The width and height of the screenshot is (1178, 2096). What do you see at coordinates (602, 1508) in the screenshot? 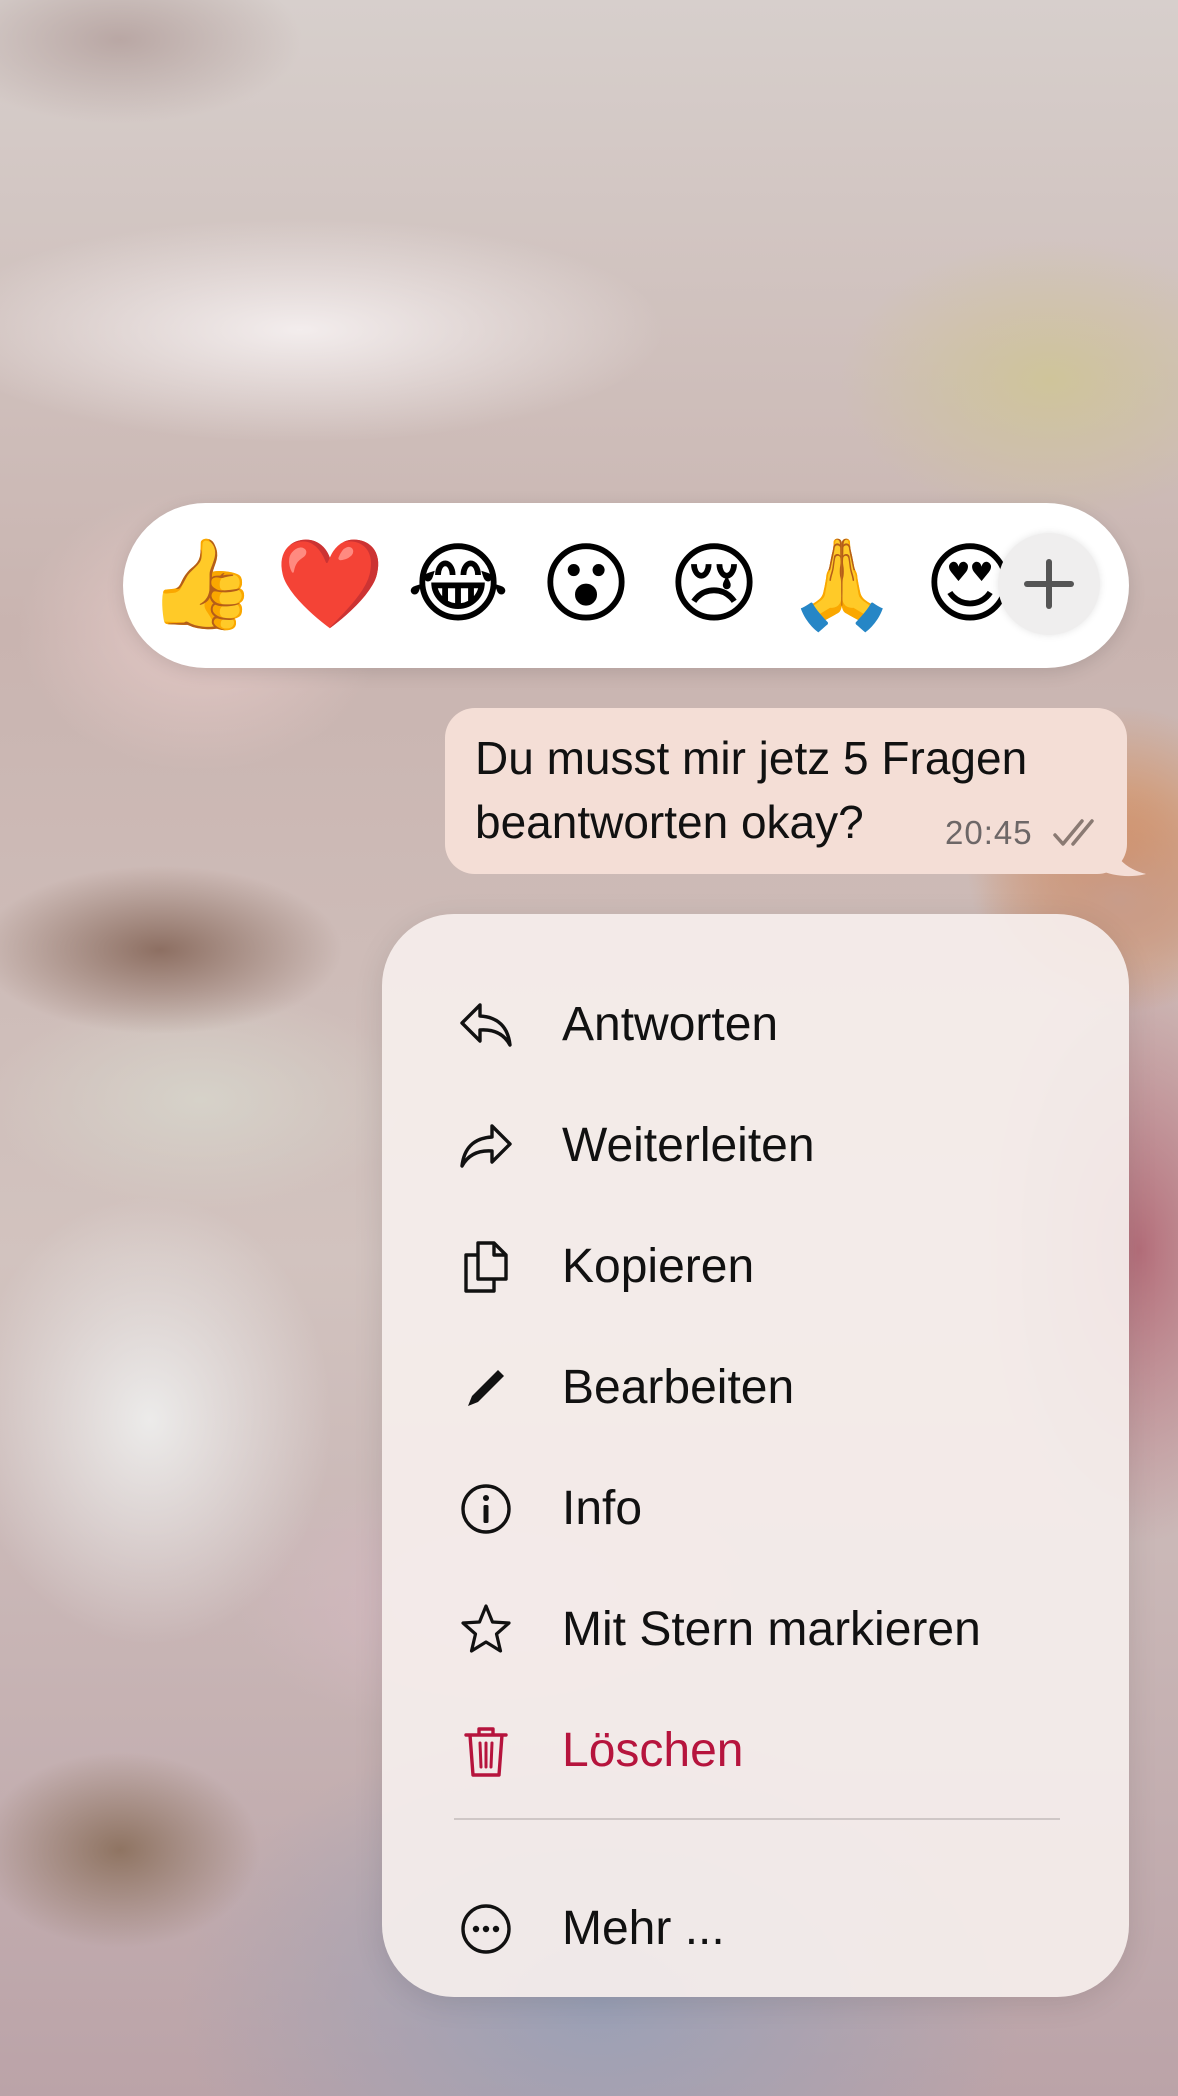
I see `menu-label-info: Info` at bounding box center [602, 1508].